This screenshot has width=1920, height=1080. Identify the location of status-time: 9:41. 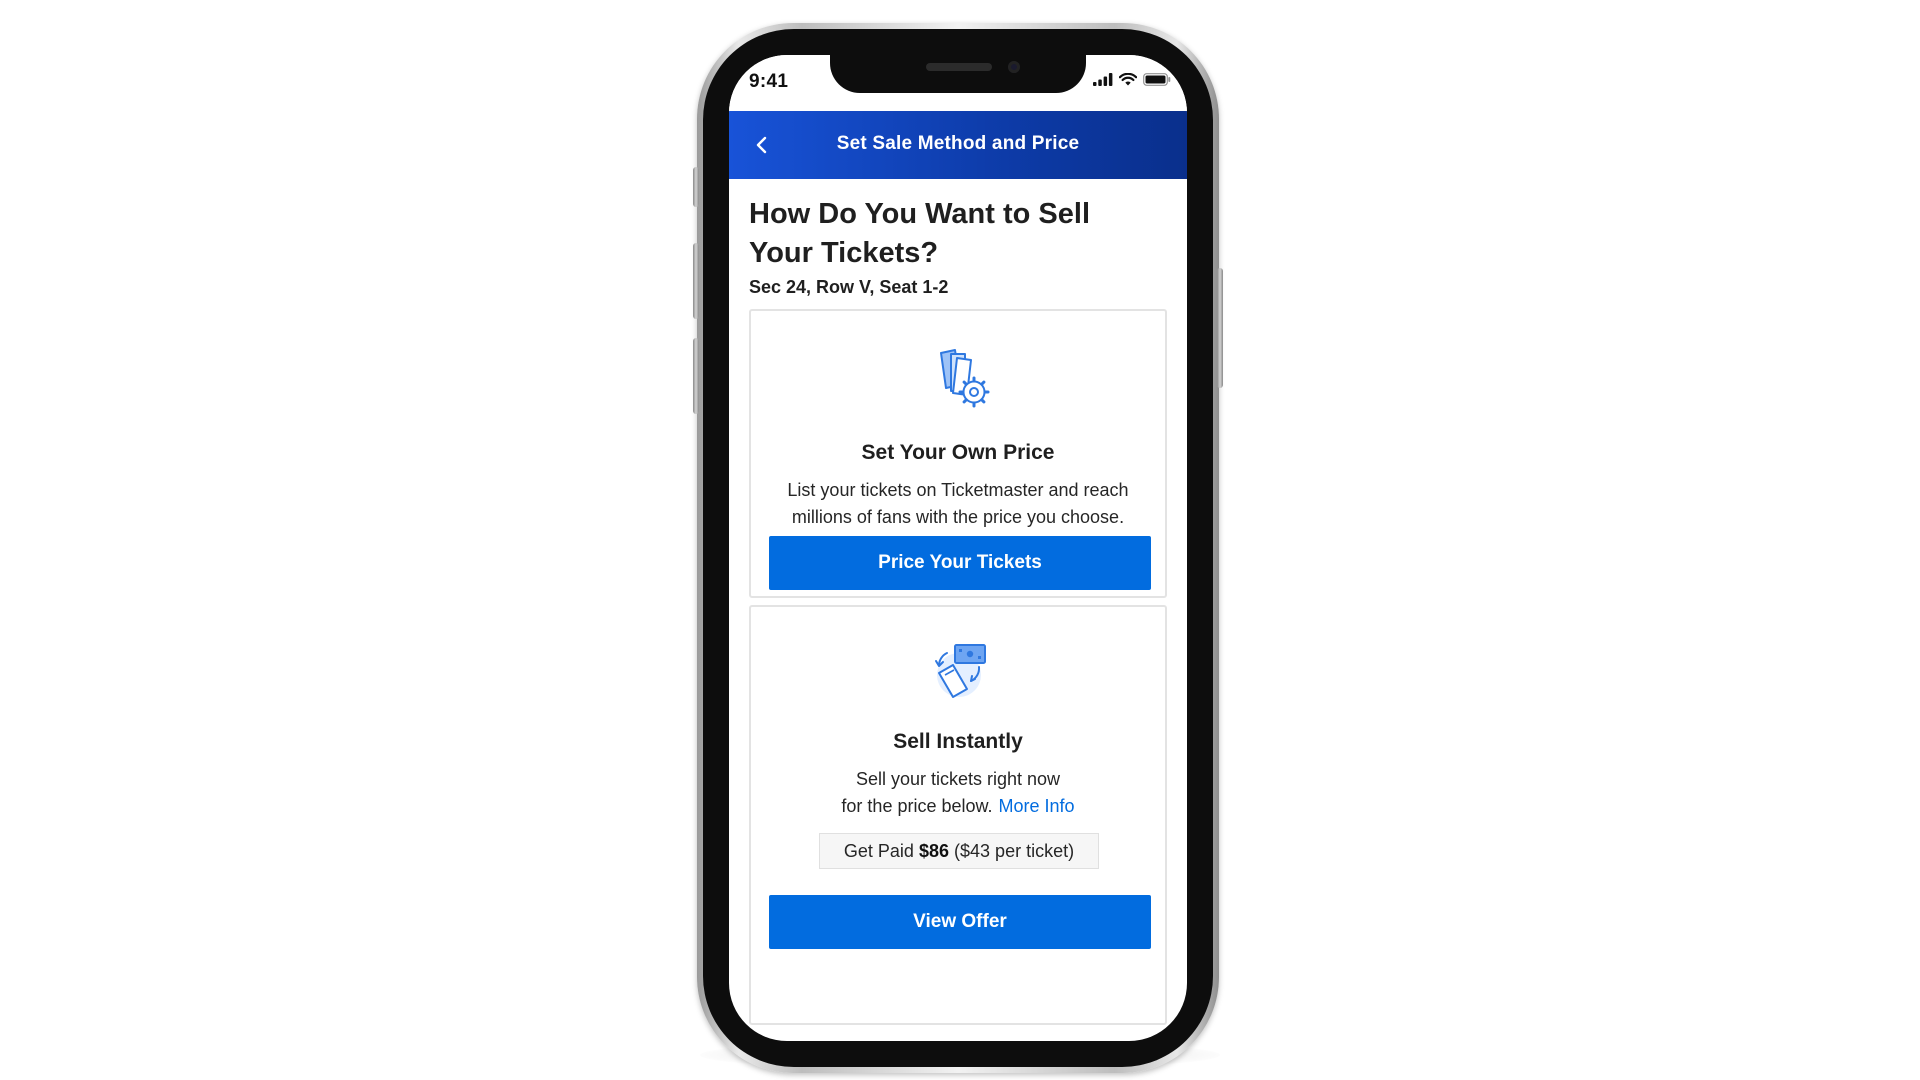
(769, 81).